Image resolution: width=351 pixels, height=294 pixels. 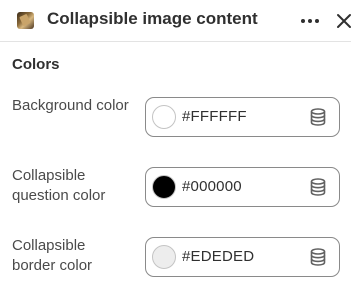 I want to click on panel-title: Collapsible image content, so click(x=152, y=18).